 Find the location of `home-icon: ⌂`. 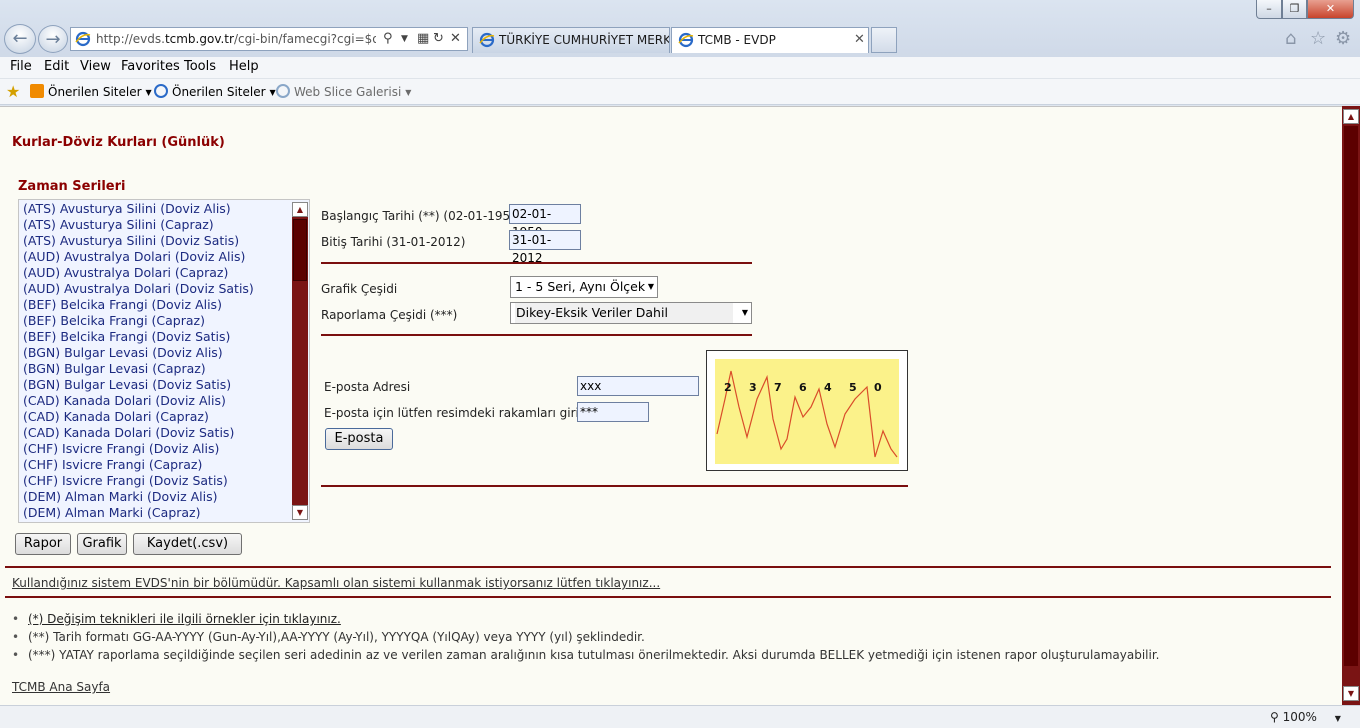

home-icon: ⌂ is located at coordinates (1290, 38).